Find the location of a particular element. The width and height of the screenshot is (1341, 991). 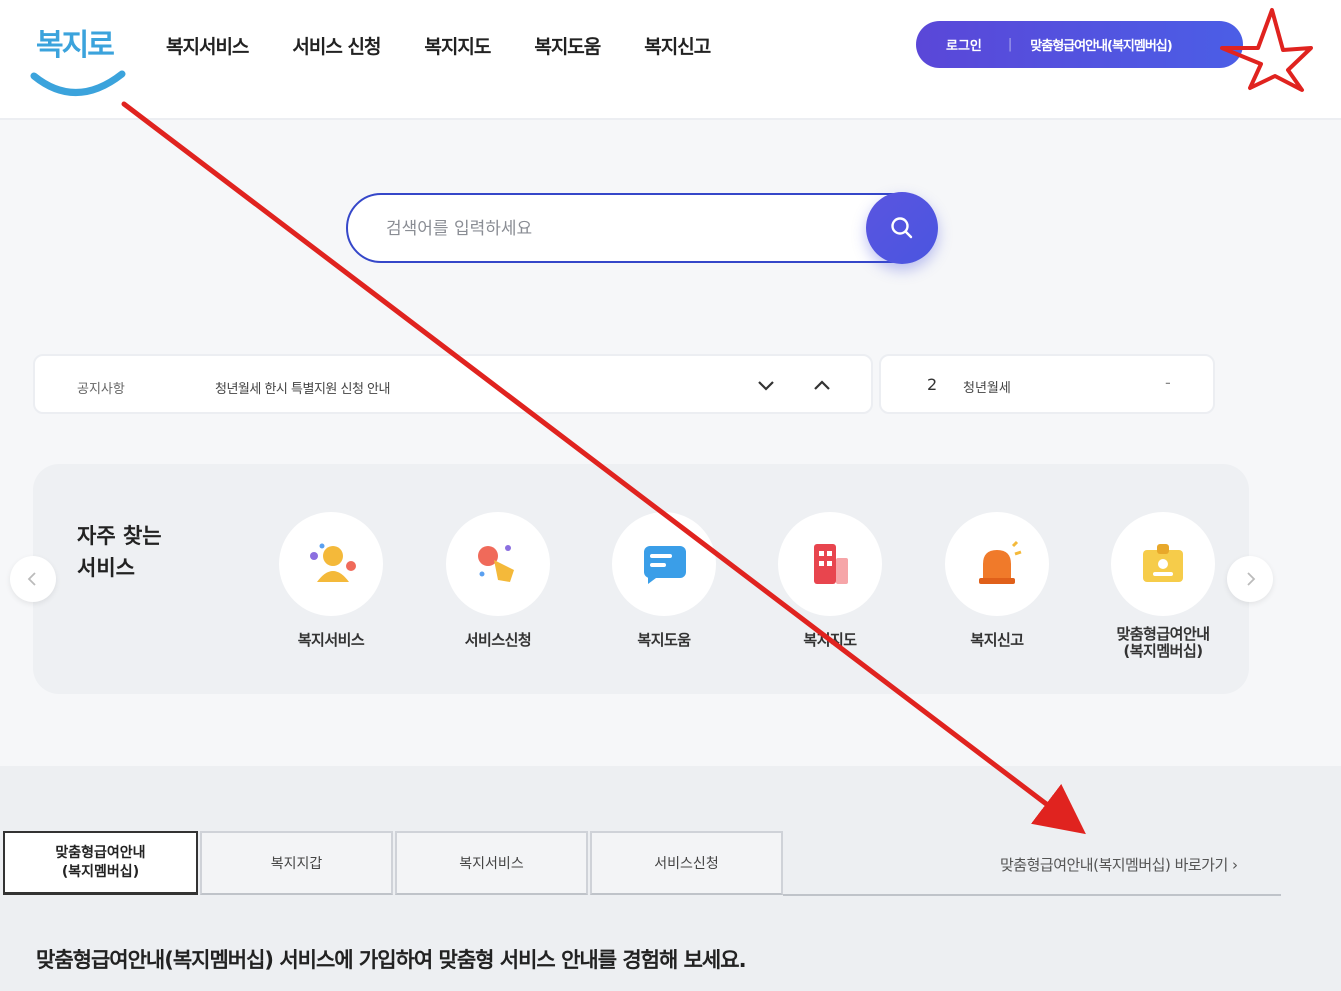

chevron-right-icon is located at coordinates (1251, 579).